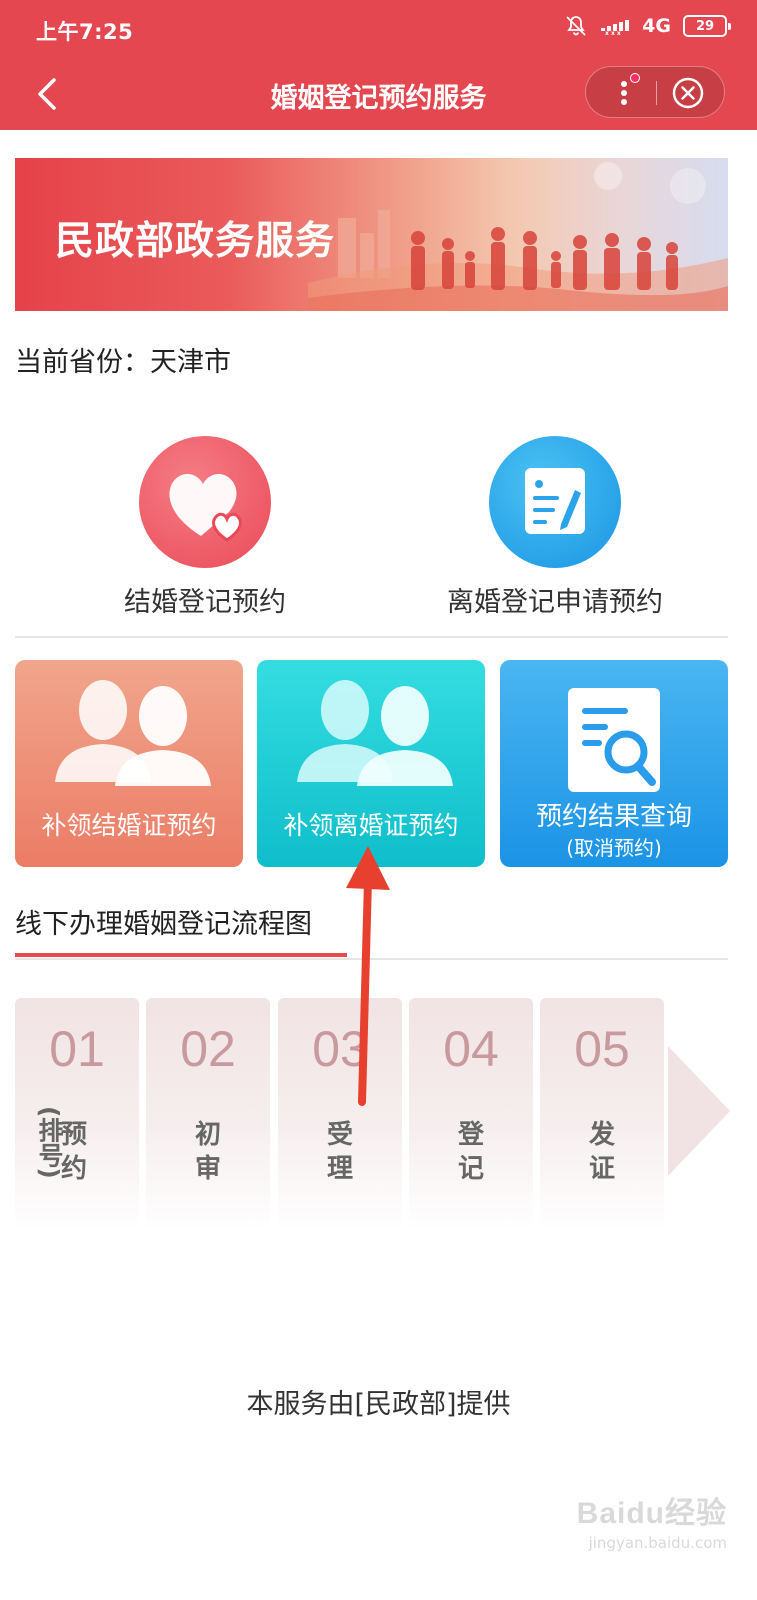  I want to click on flow-chart-title: 线下办理婚姻登记流程图, so click(163, 924).